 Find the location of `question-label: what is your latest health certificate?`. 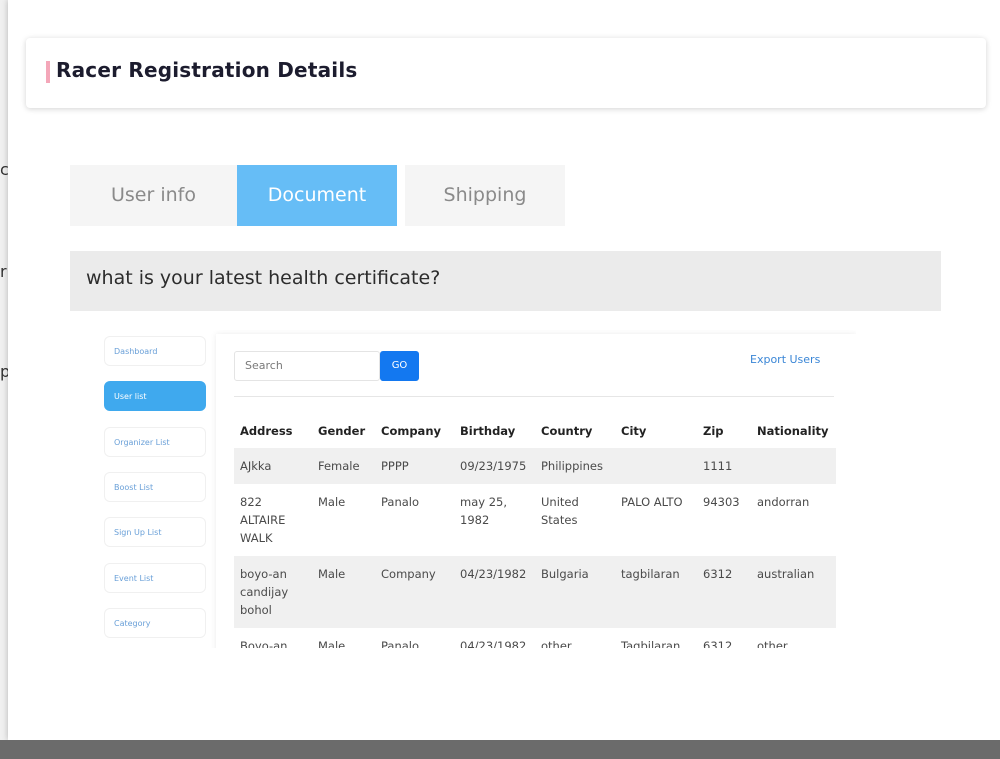

question-label: what is your latest health certificate? is located at coordinates (263, 278).